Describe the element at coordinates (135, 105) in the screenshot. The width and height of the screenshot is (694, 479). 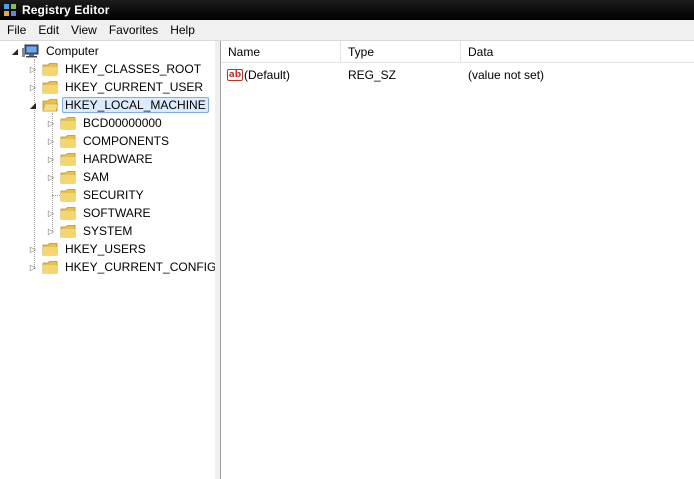
I see `tree-label-selected: HKEY_LOCAL_MACHINE` at that location.